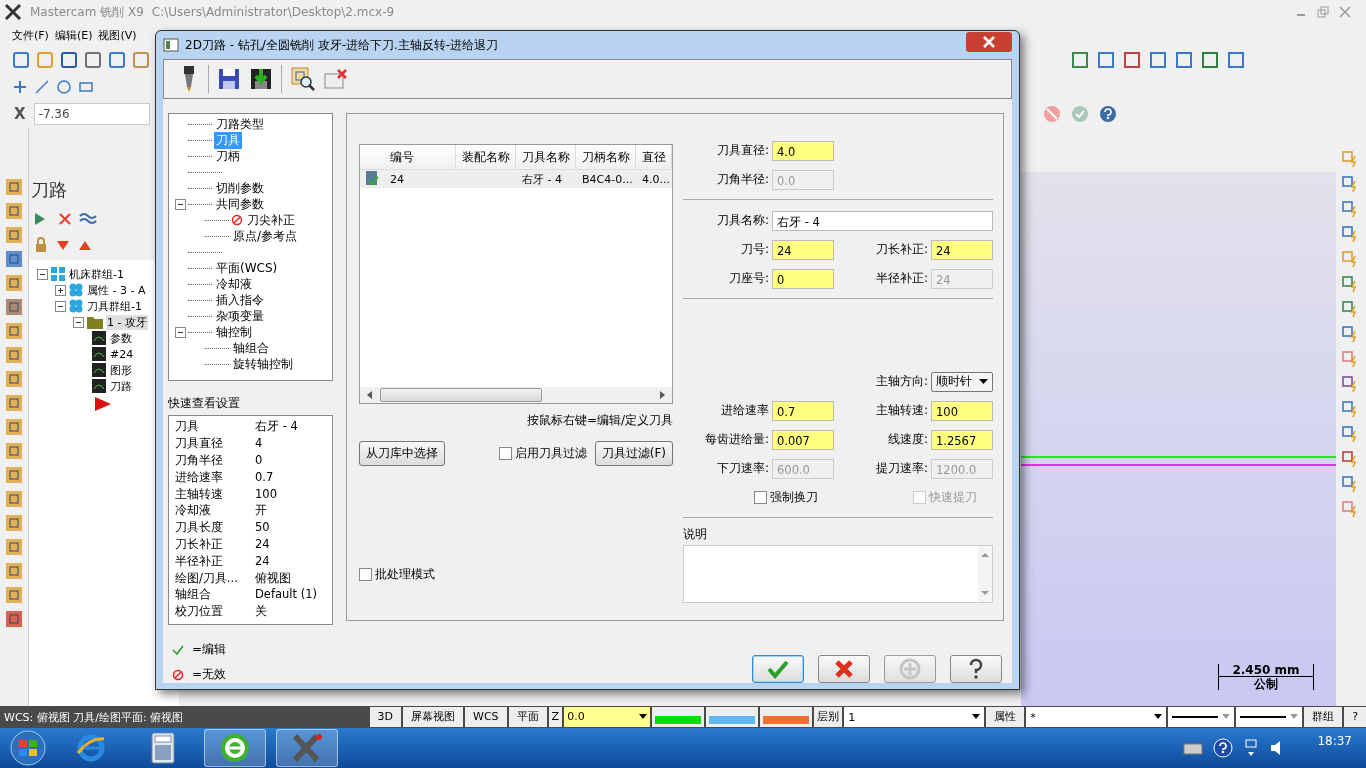  What do you see at coordinates (41, 245) in the screenshot?
I see `lock-icon` at bounding box center [41, 245].